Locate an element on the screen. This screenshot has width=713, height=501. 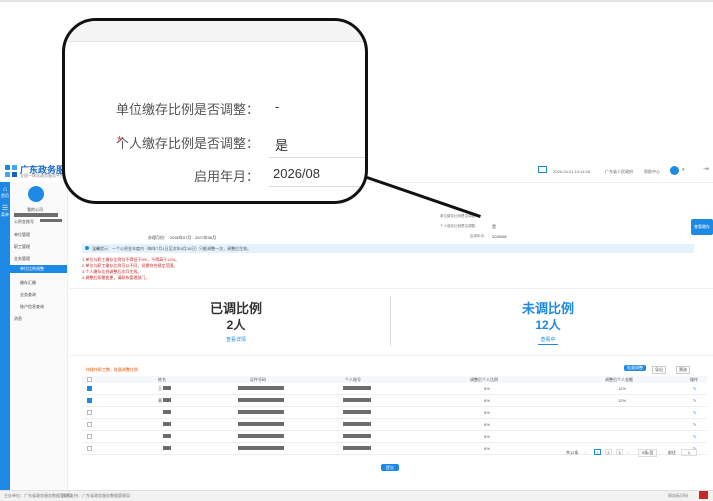
notice-line-4: 4.调整后如需变更，请联系管理部门。 is located at coordinates (116, 277).